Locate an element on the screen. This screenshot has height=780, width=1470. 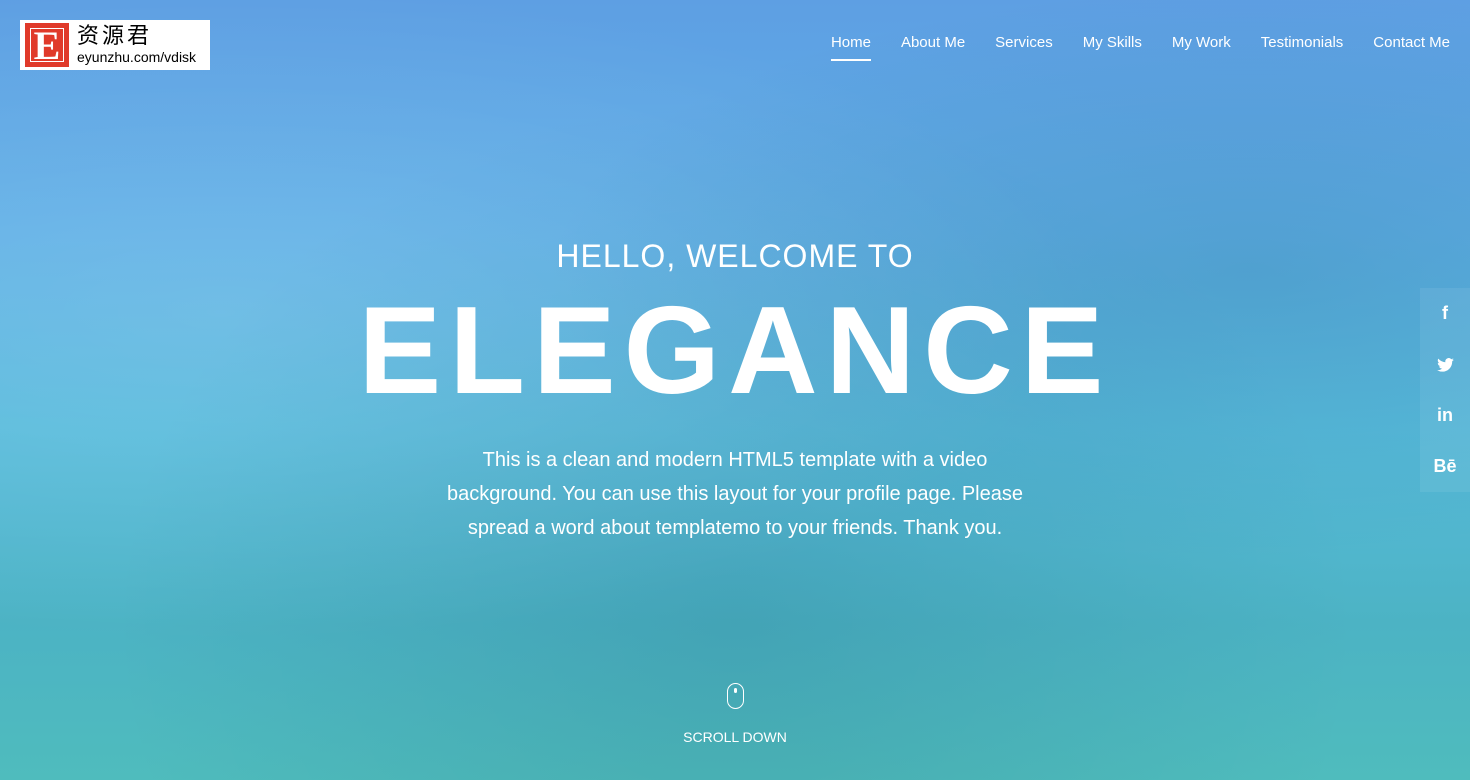
hero-subtitle: HELLO, WELCOME TO is located at coordinates (735, 256).